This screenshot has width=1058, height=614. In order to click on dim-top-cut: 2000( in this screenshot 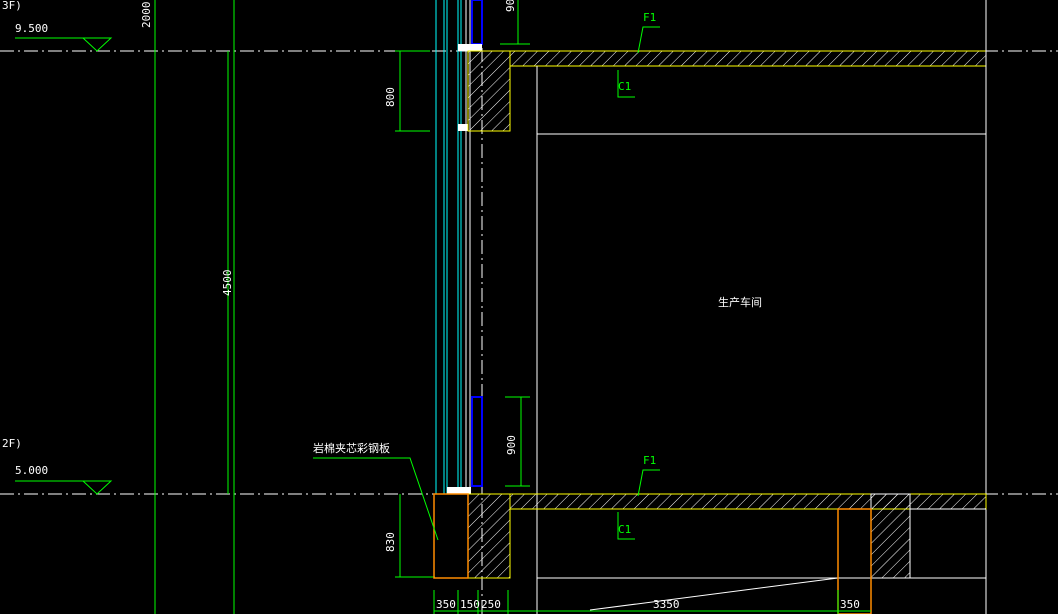, I will do `click(146, 14)`.